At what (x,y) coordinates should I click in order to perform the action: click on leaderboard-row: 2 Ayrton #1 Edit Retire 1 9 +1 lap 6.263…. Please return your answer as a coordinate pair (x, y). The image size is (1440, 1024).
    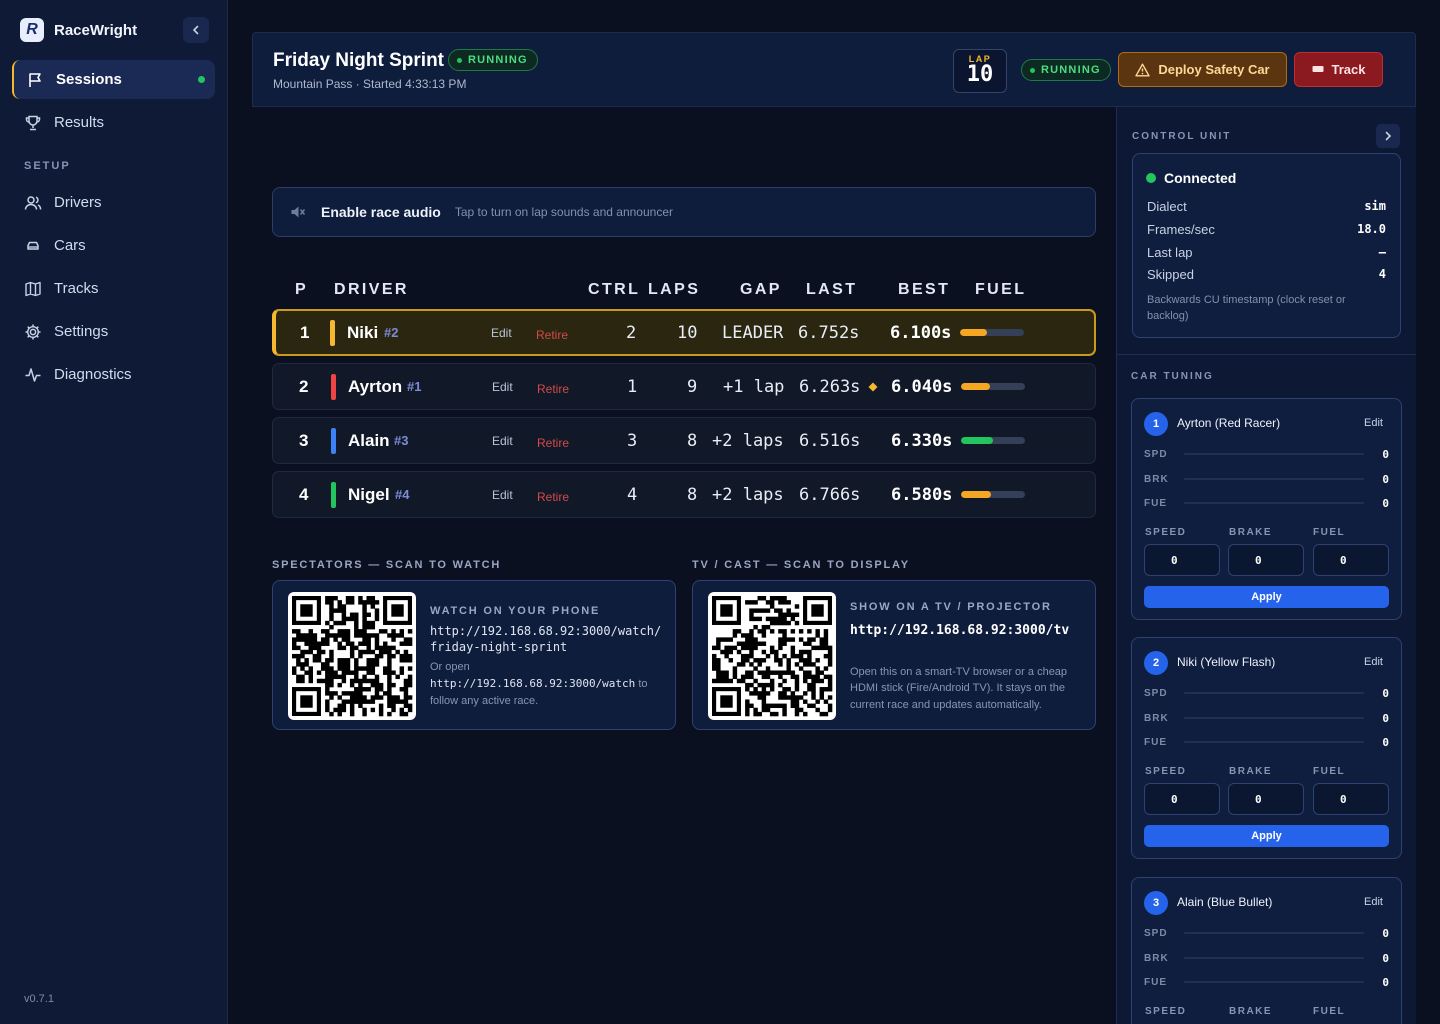
    Looking at the image, I should click on (684, 386).